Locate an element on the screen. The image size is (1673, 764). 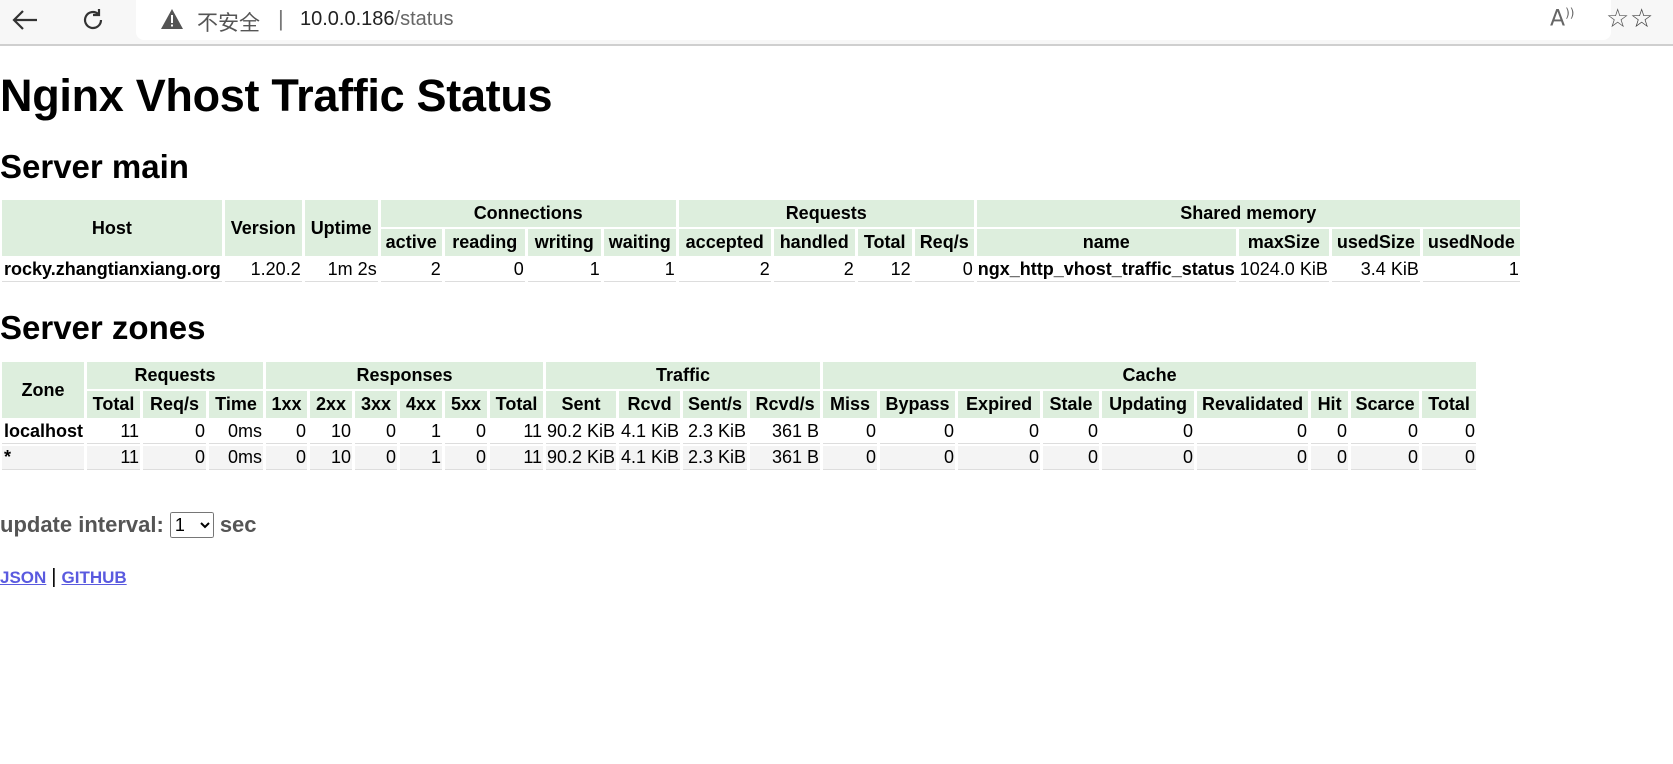
cell-total: 11 is located at coordinates (114, 432).